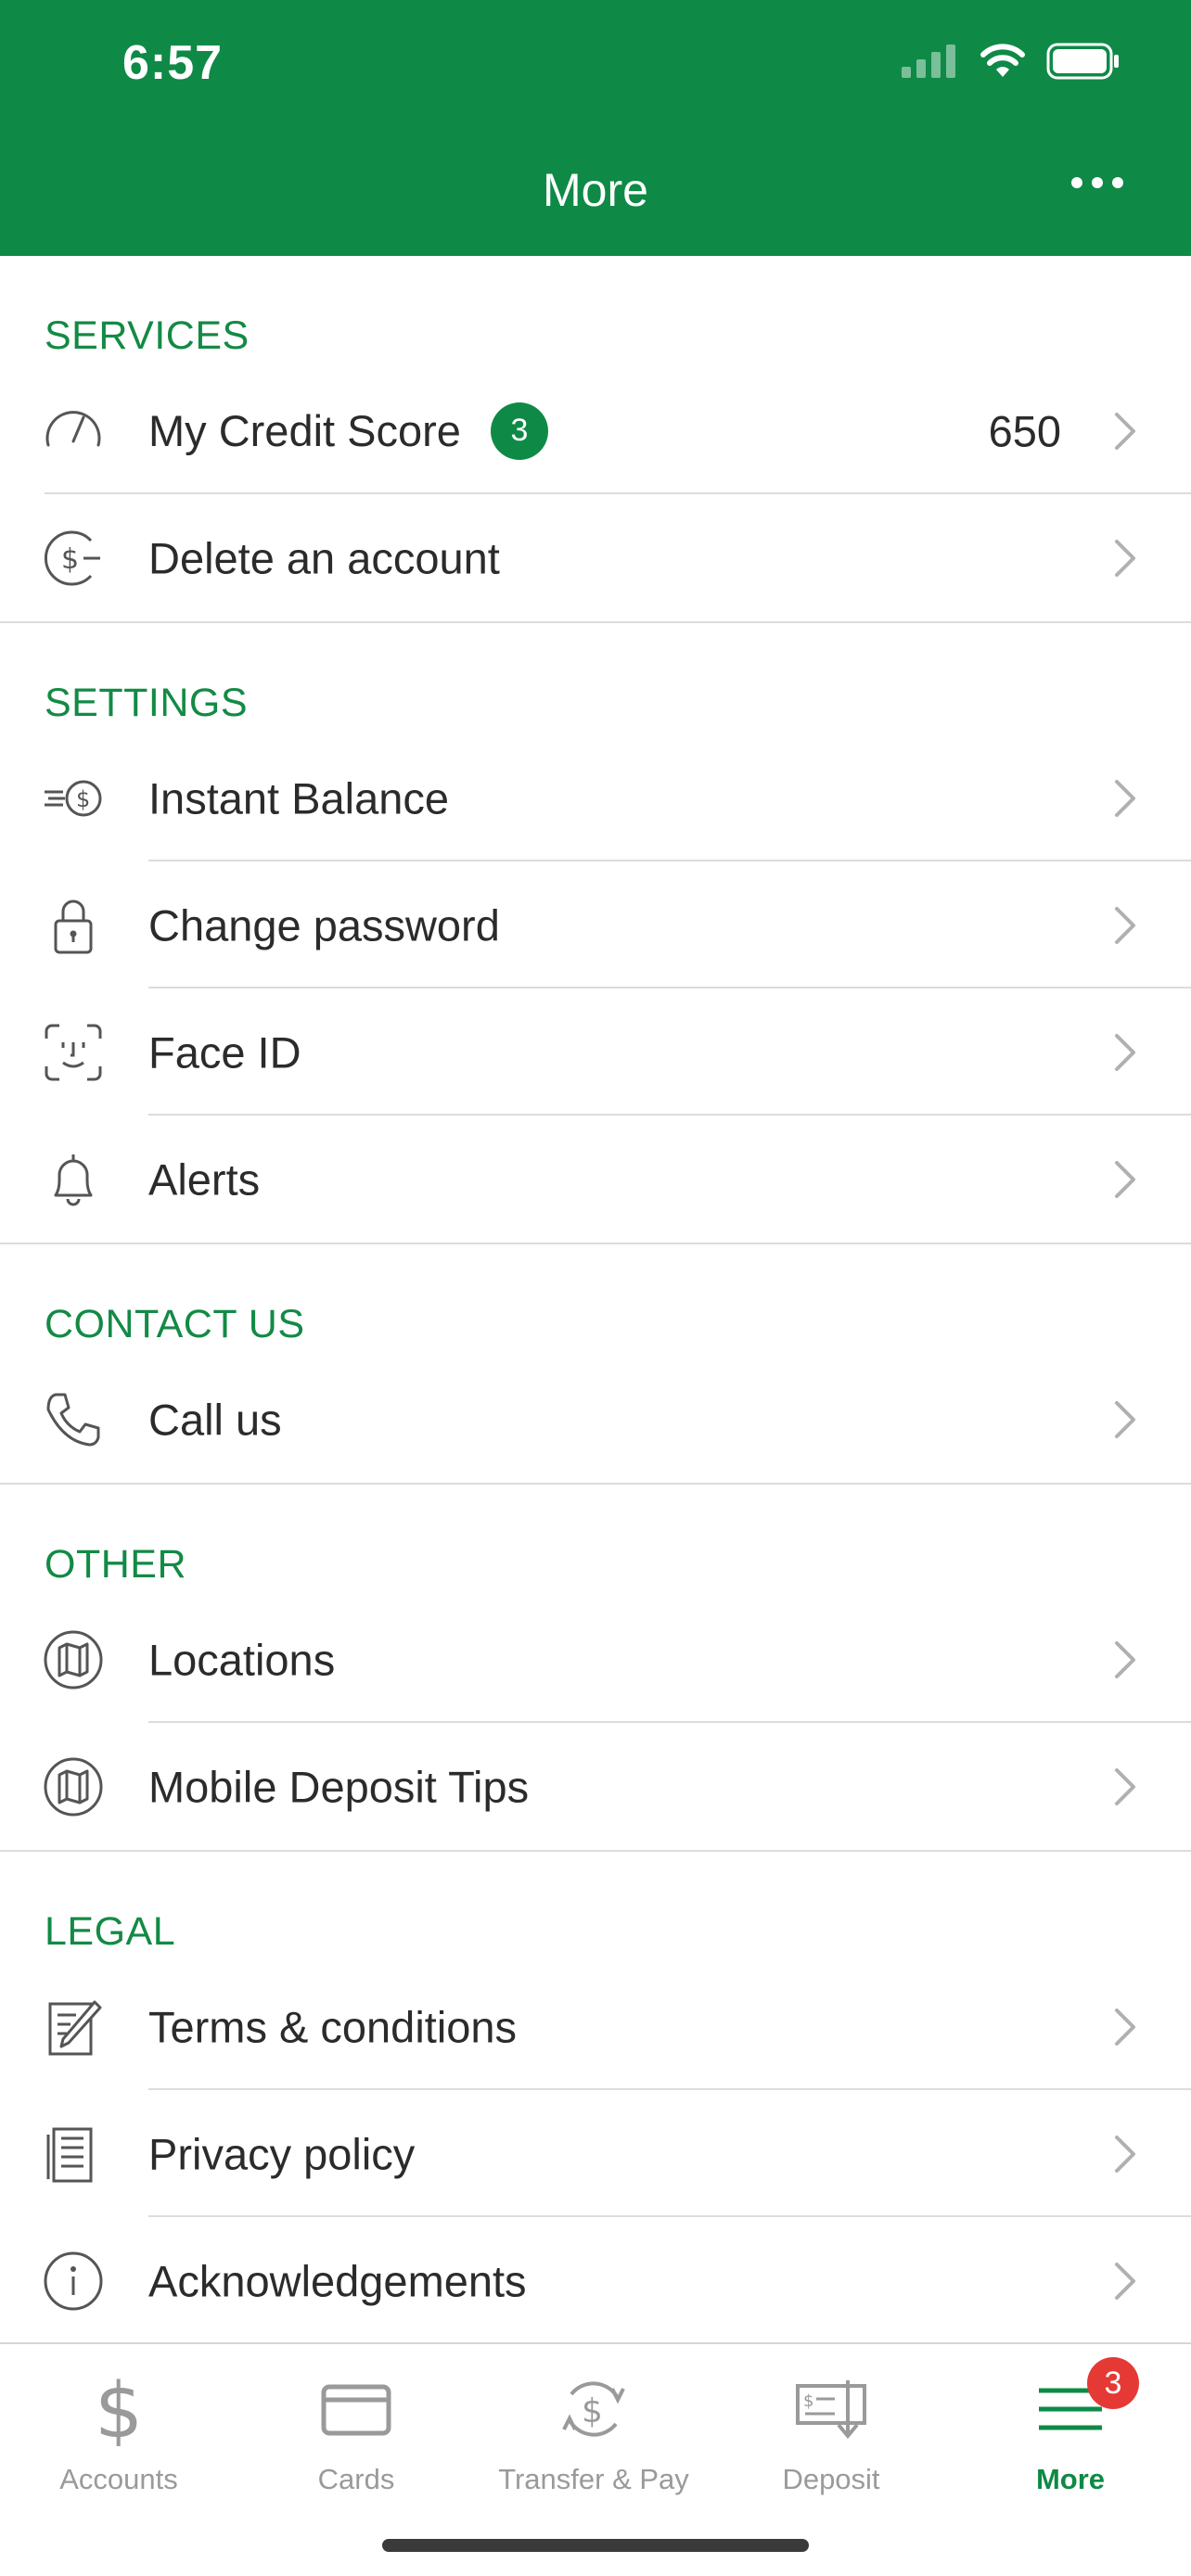 The width and height of the screenshot is (1191, 2576). What do you see at coordinates (356, 2409) in the screenshot?
I see `card-icon` at bounding box center [356, 2409].